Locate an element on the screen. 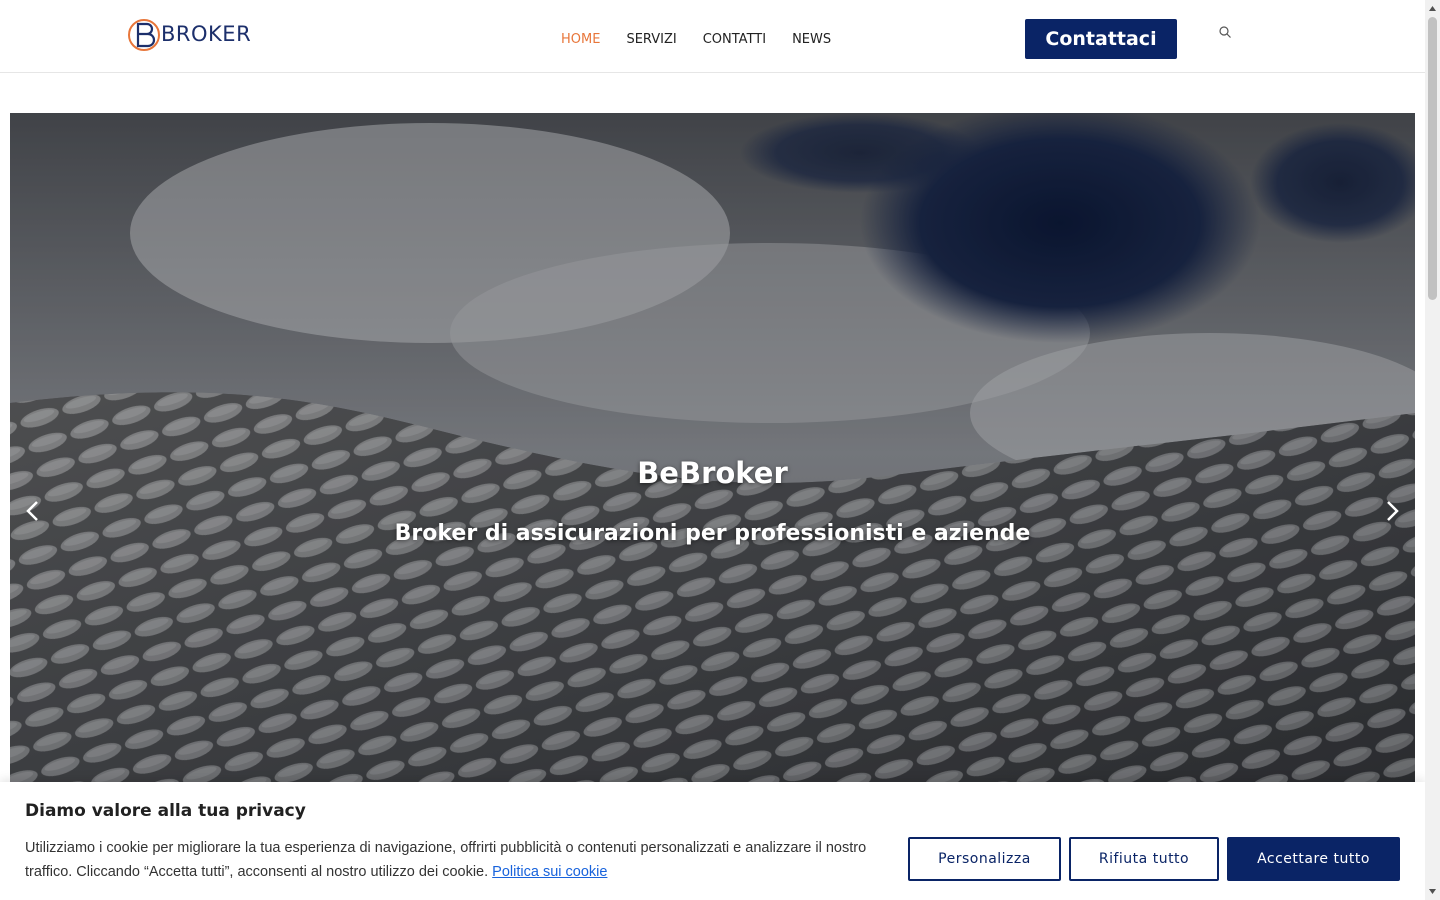 This screenshot has width=1440, height=900. scroll-down-arrow-icon is located at coordinates (1432, 891).